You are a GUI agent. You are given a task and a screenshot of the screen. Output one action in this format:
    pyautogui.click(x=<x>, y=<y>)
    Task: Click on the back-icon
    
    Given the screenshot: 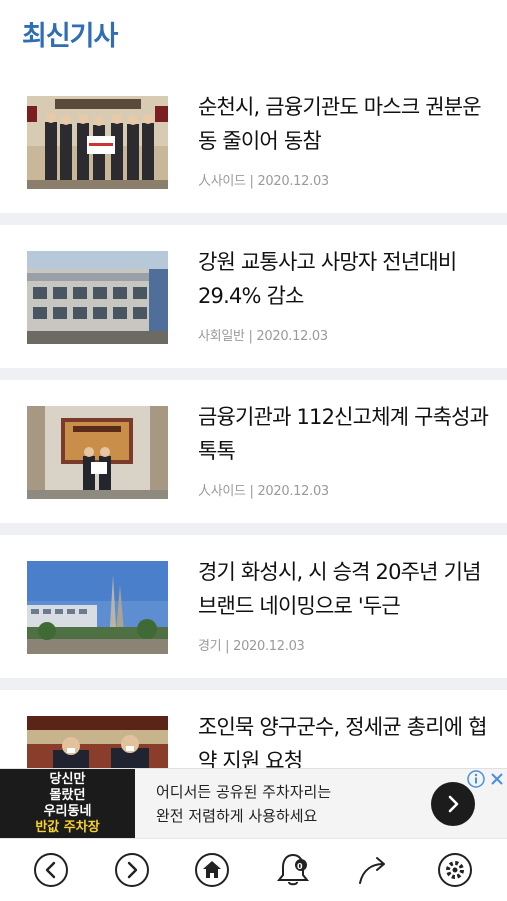 What is the action you would take?
    pyautogui.click(x=51, y=870)
    